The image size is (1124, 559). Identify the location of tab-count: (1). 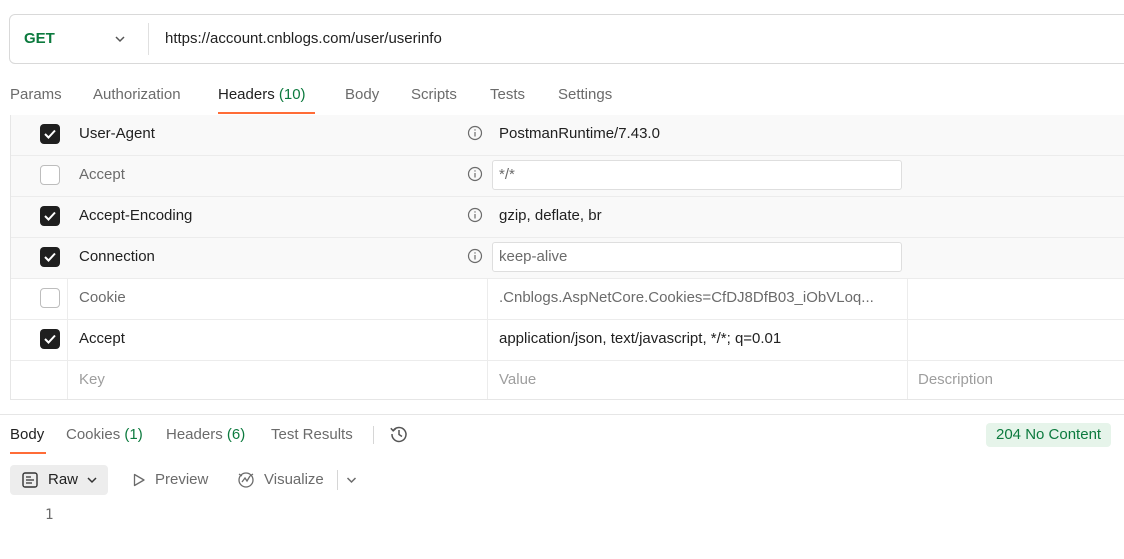
(133, 434).